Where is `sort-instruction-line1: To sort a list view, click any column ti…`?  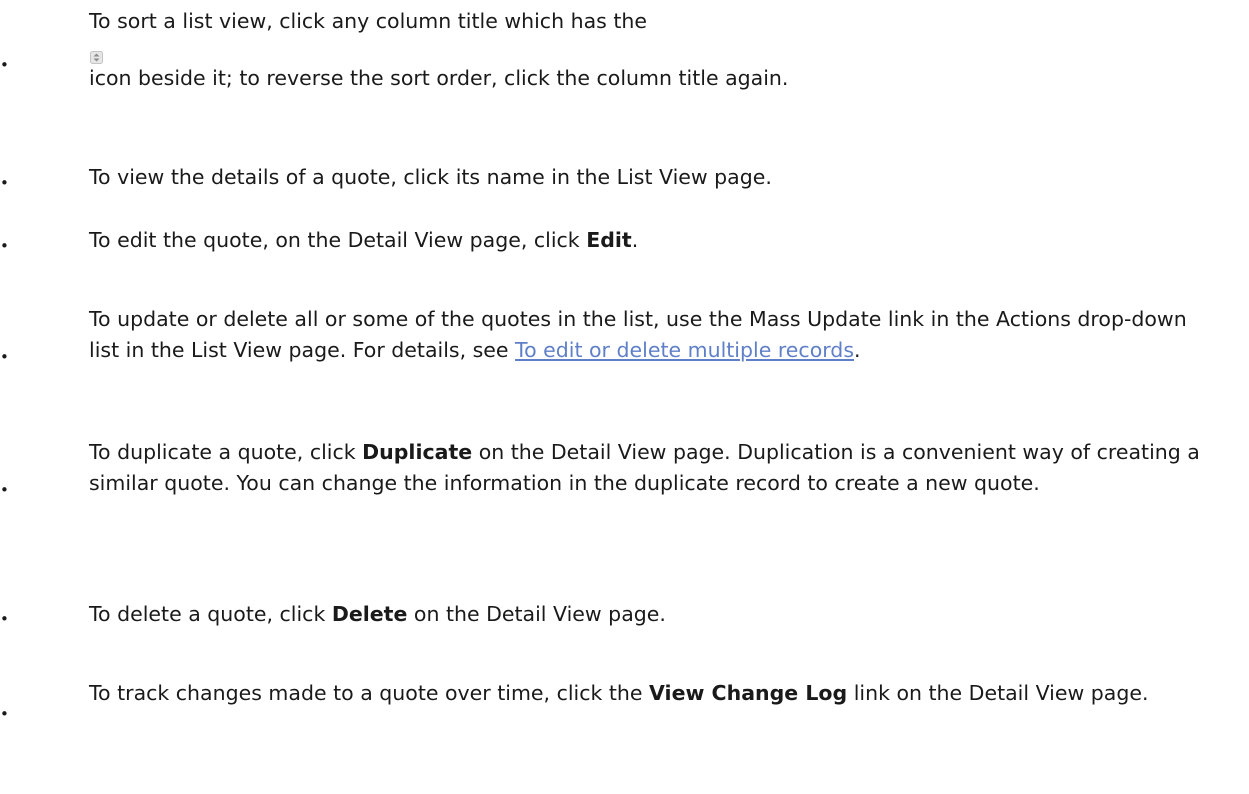
sort-instruction-line1: To sort a list view, click any column ti… is located at coordinates (368, 21).